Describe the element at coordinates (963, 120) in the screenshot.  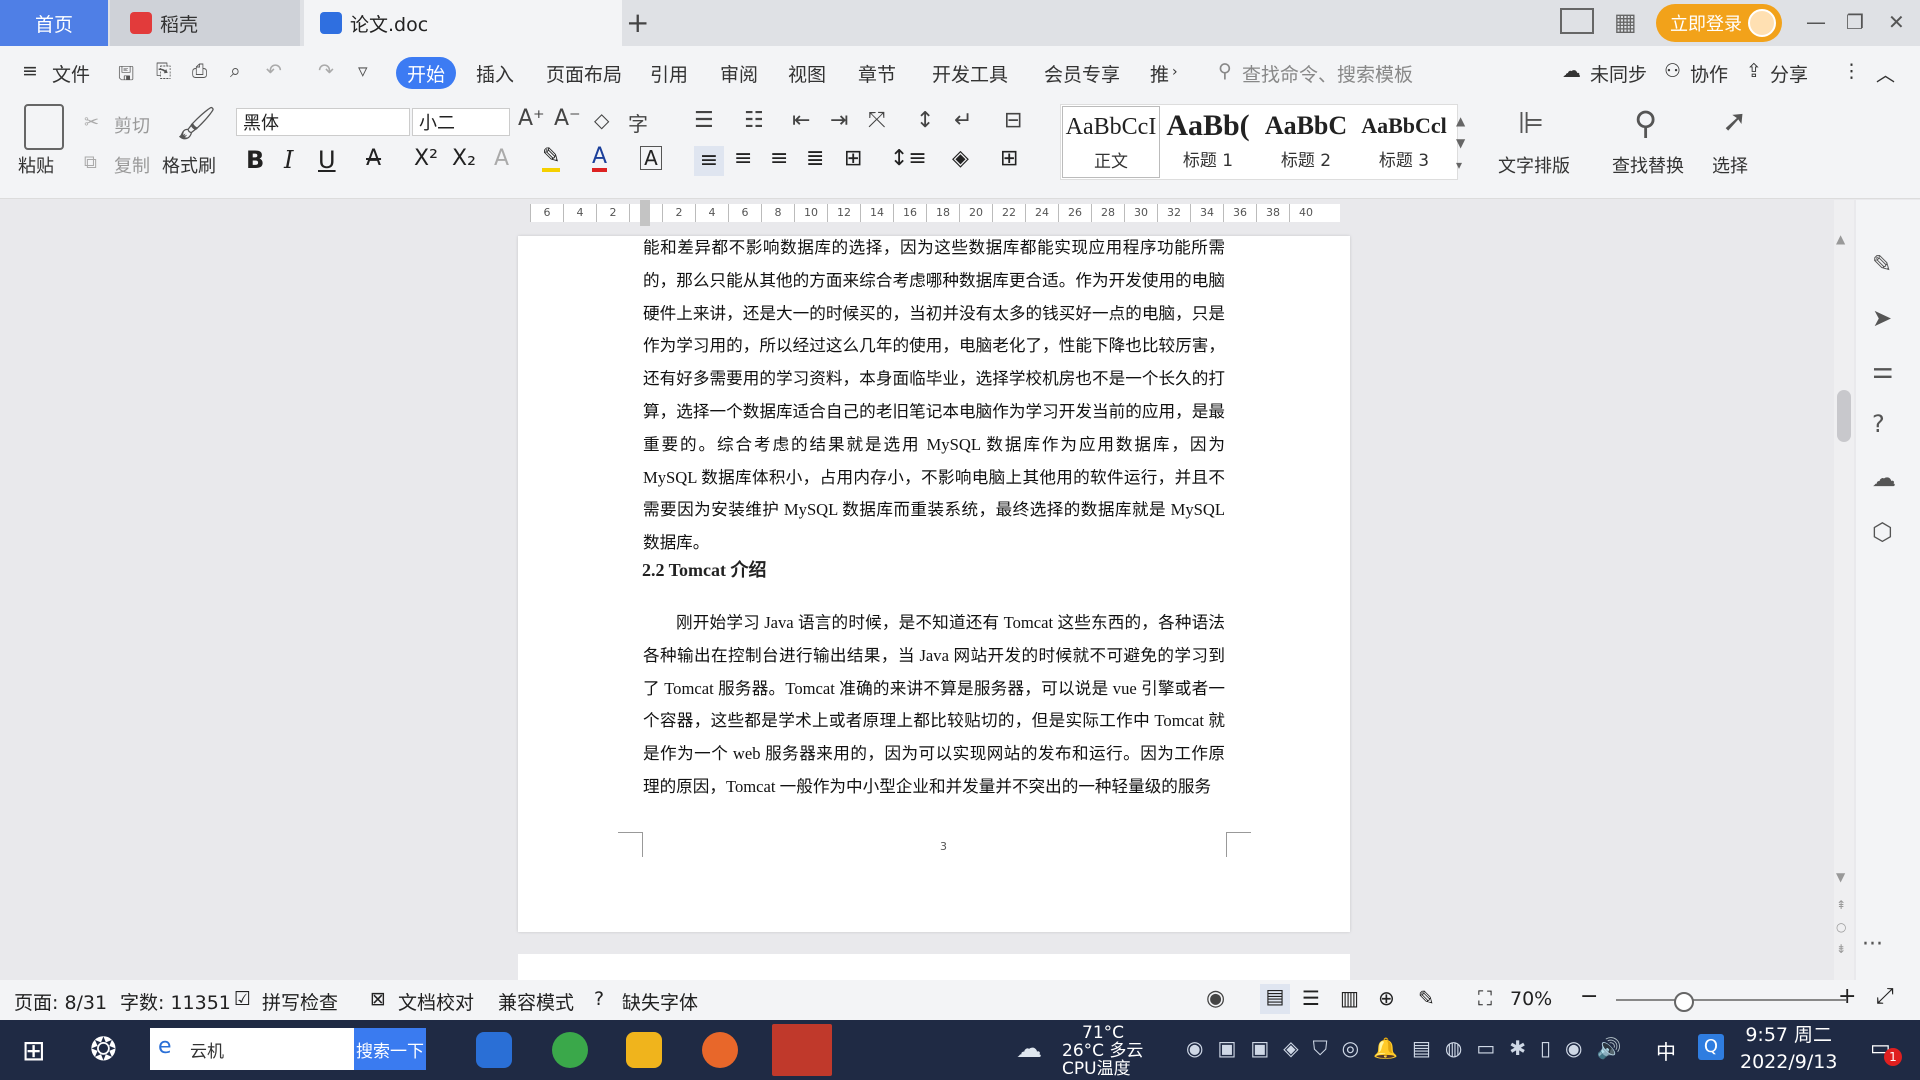
I see `line-break-icon: ↵` at that location.